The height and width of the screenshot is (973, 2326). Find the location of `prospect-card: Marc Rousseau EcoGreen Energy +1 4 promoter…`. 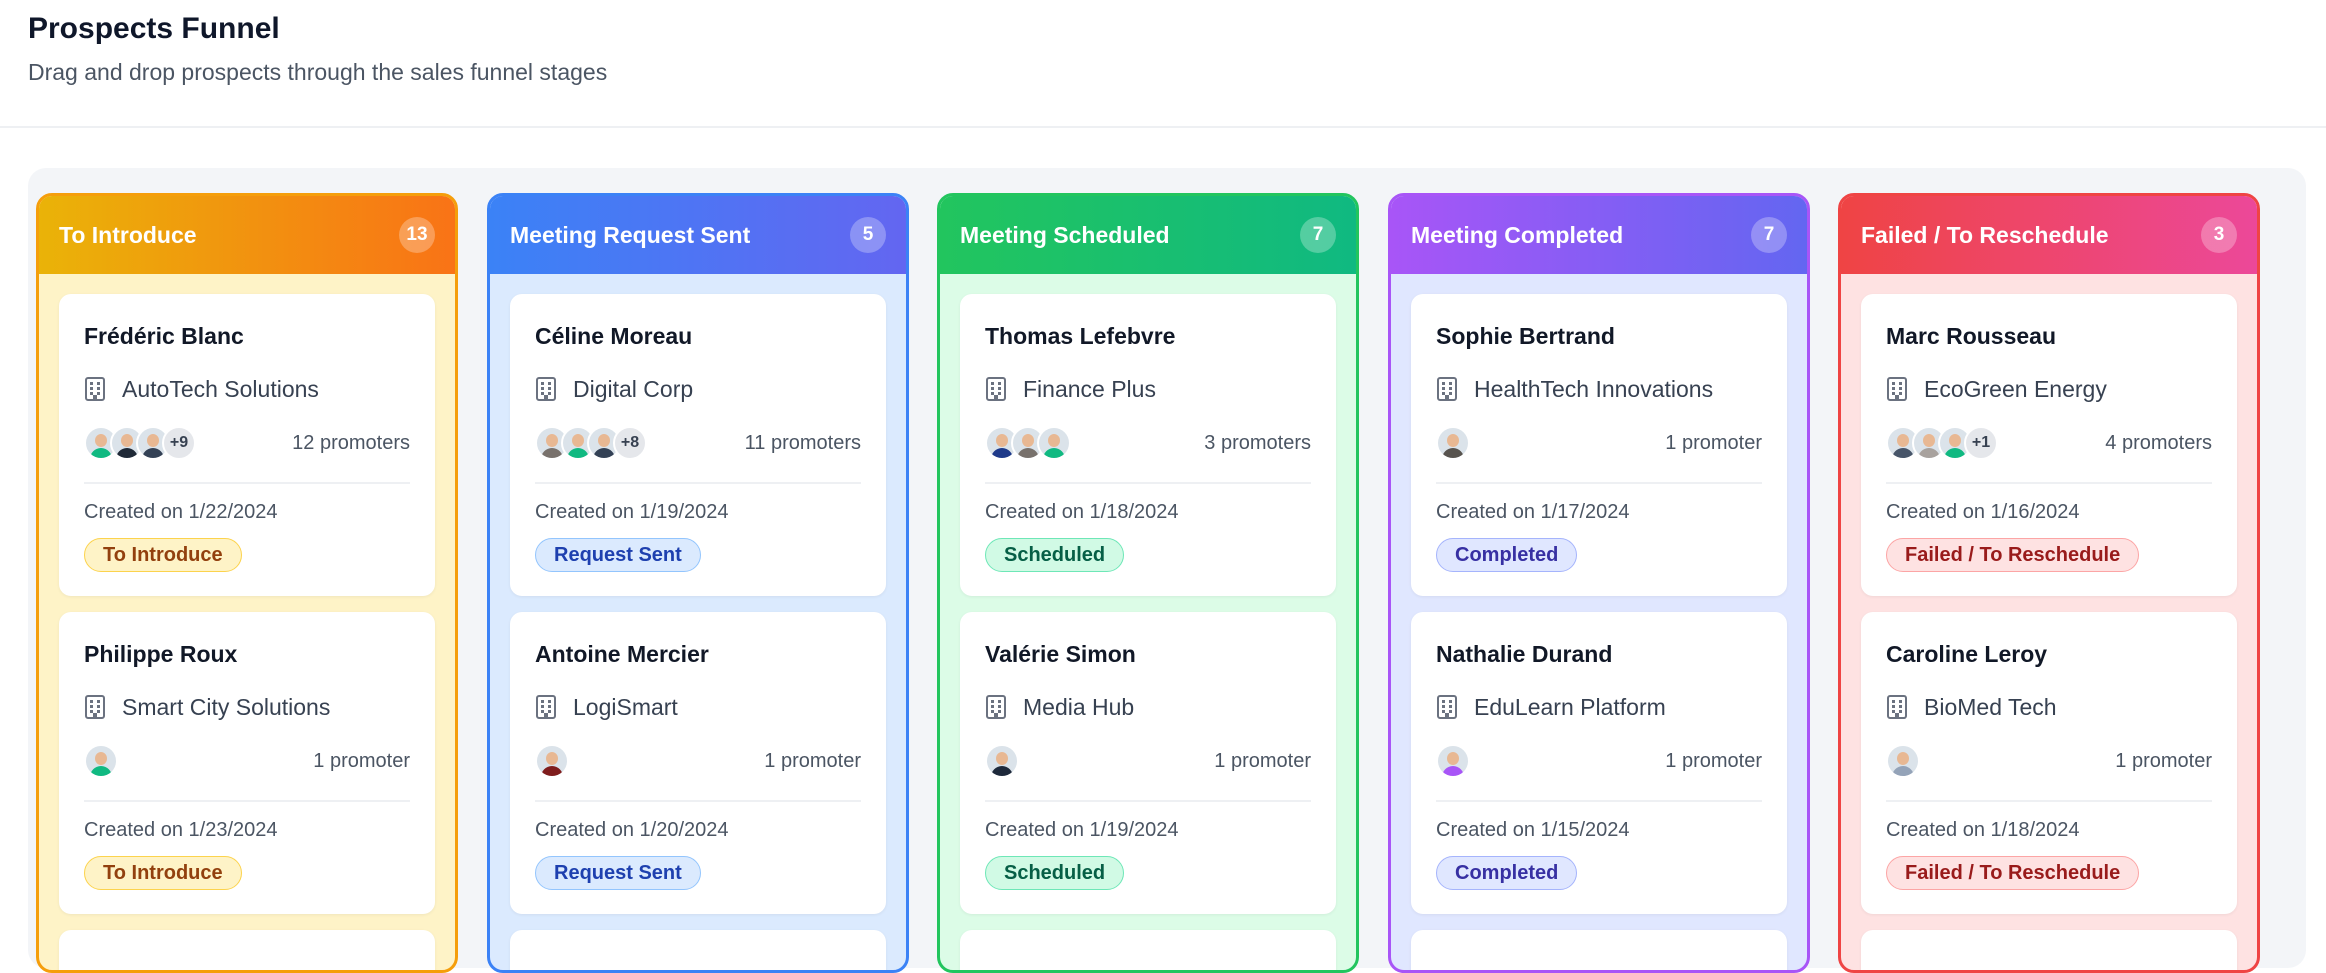

prospect-card: Marc Rousseau EcoGreen Energy +1 4 promoter… is located at coordinates (2049, 445).